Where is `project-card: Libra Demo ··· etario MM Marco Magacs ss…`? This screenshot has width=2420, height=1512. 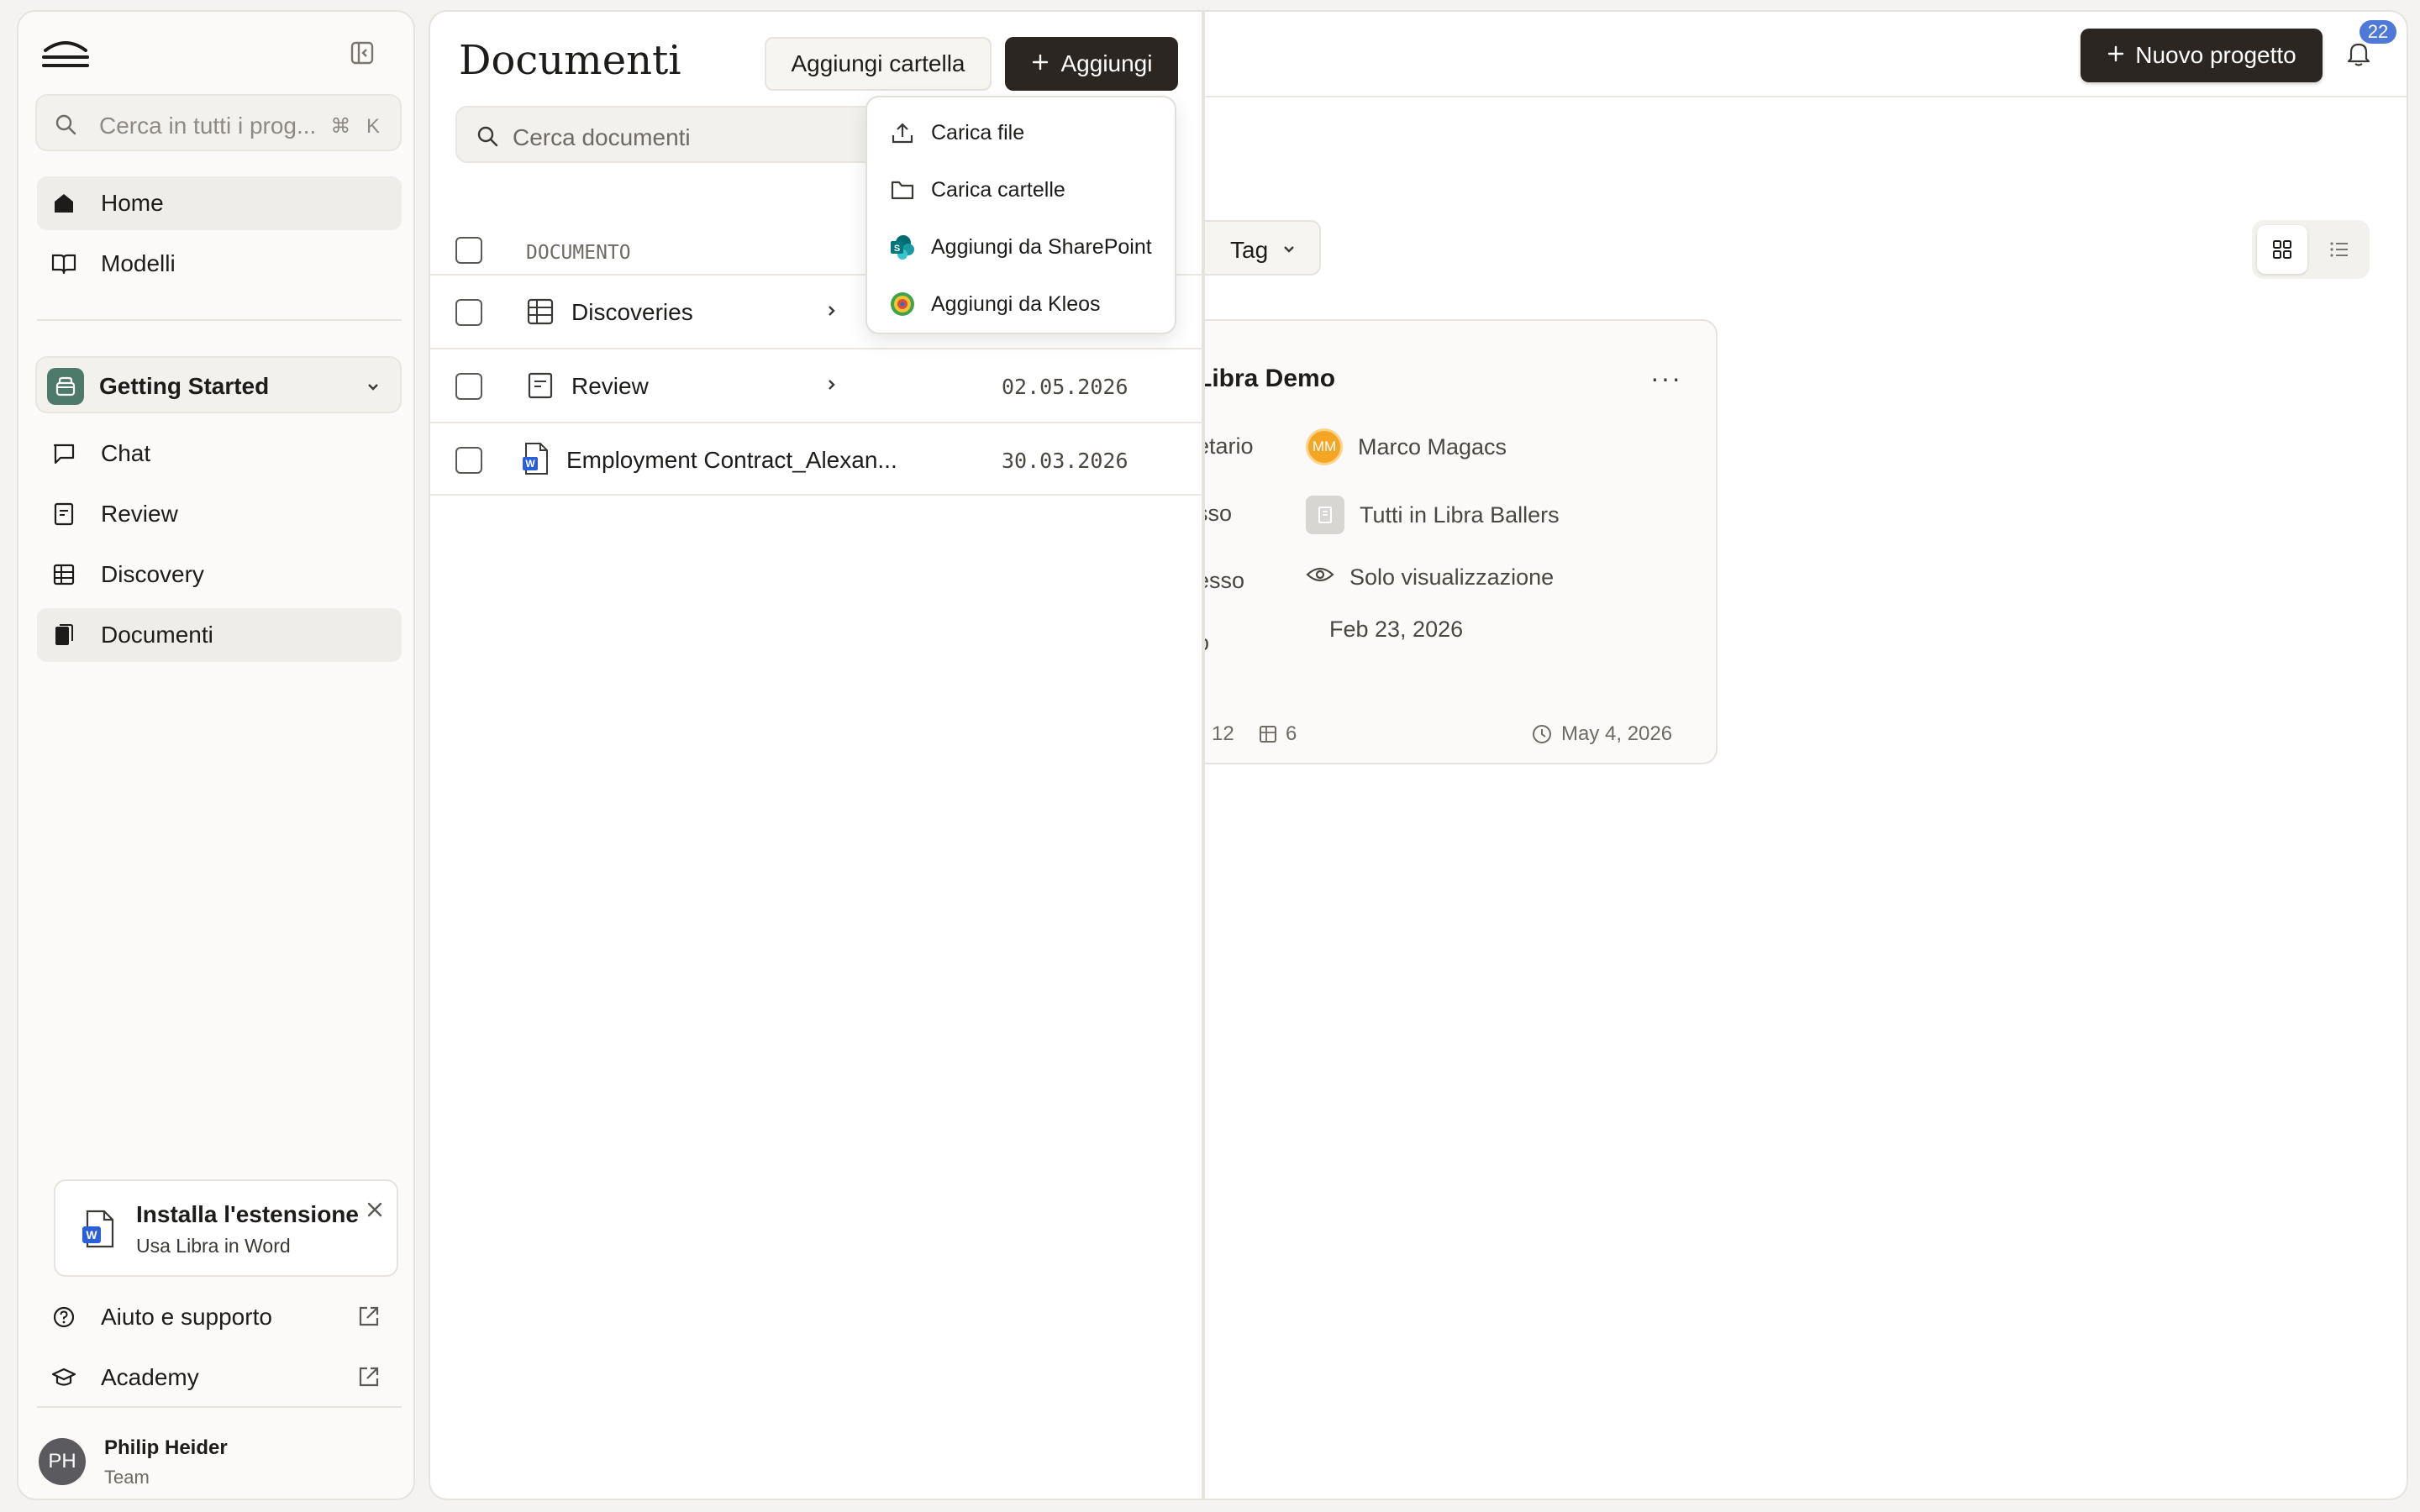
project-card: Libra Demo ··· etario MM Marco Magacs ss… is located at coordinates (1448, 541).